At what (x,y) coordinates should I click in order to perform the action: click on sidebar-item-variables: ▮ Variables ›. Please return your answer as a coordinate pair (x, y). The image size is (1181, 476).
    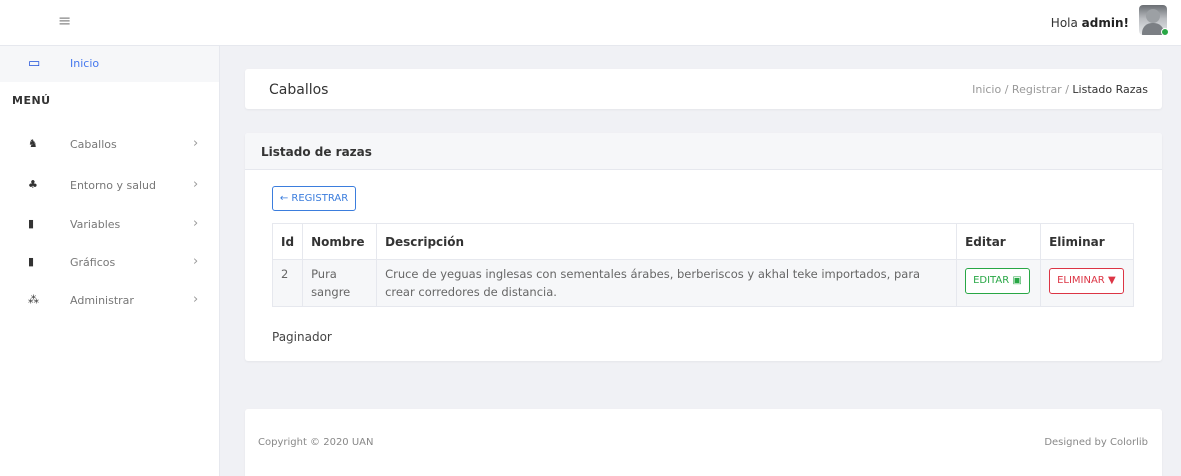
    Looking at the image, I should click on (110, 224).